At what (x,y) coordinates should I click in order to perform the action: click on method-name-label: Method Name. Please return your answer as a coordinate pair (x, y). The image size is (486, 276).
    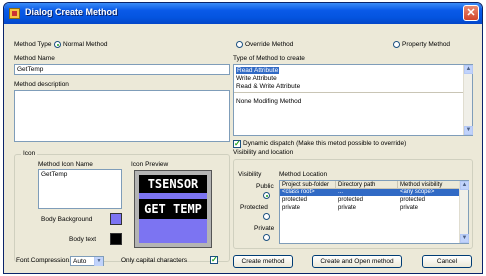
    Looking at the image, I should click on (34, 58).